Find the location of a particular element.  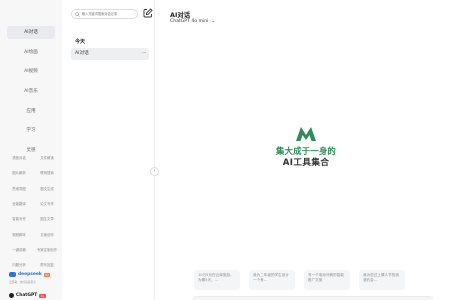

tool-link: 论文写作 is located at coordinates (47, 203).